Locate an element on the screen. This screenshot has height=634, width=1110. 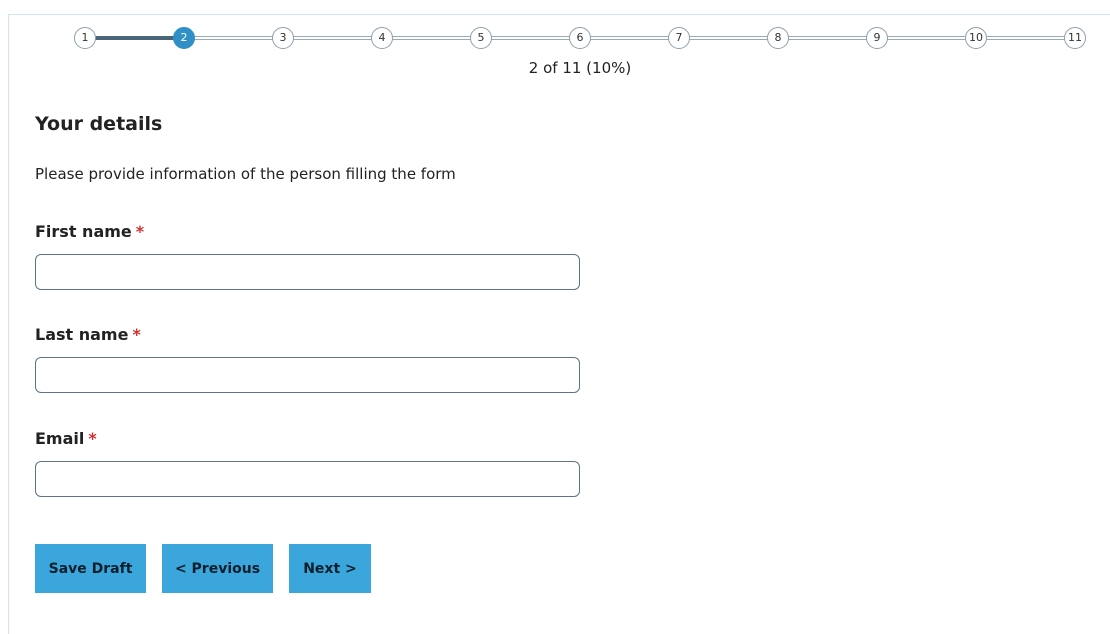
step-1: 1 is located at coordinates (85, 38).